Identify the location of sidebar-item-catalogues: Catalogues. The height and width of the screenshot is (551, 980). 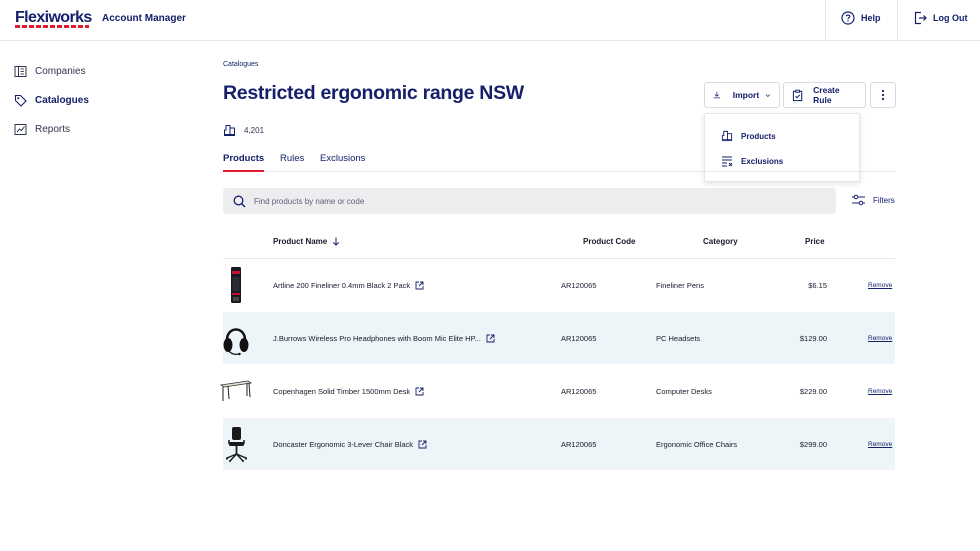
(51, 100).